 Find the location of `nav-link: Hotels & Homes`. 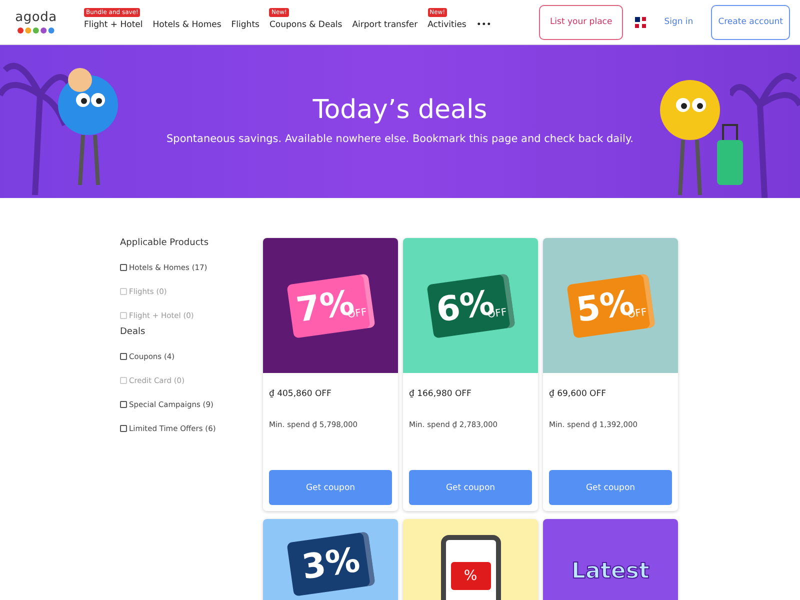

nav-link: Hotels & Homes is located at coordinates (187, 25).